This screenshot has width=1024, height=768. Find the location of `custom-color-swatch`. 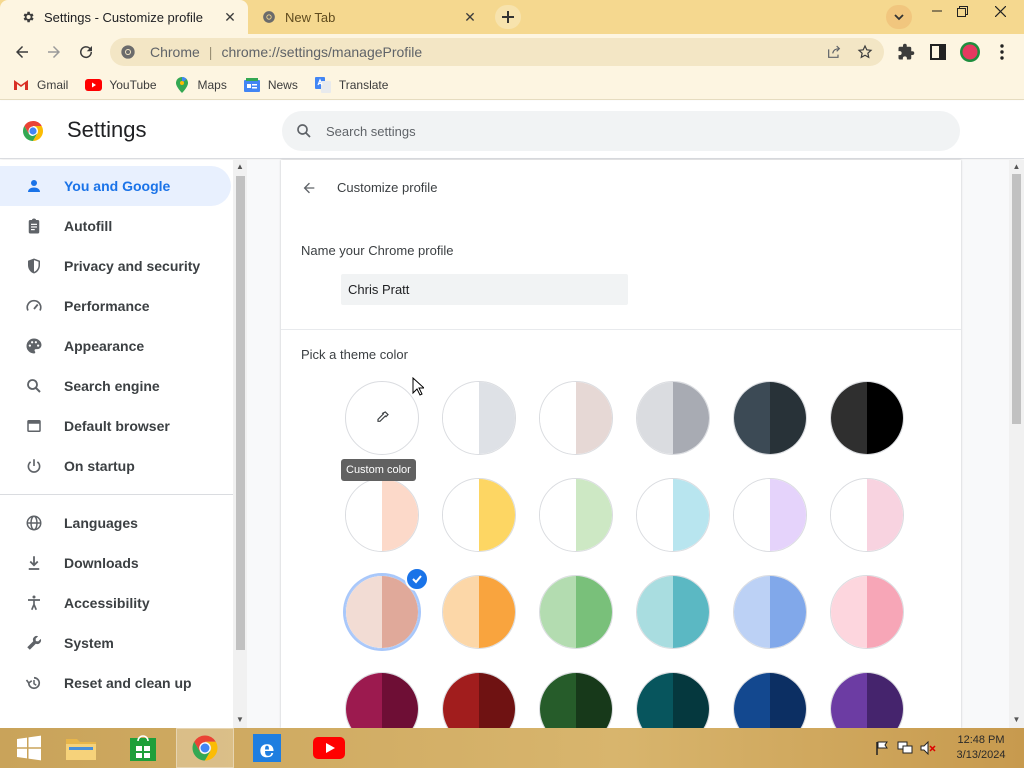

custom-color-swatch is located at coordinates (382, 418).